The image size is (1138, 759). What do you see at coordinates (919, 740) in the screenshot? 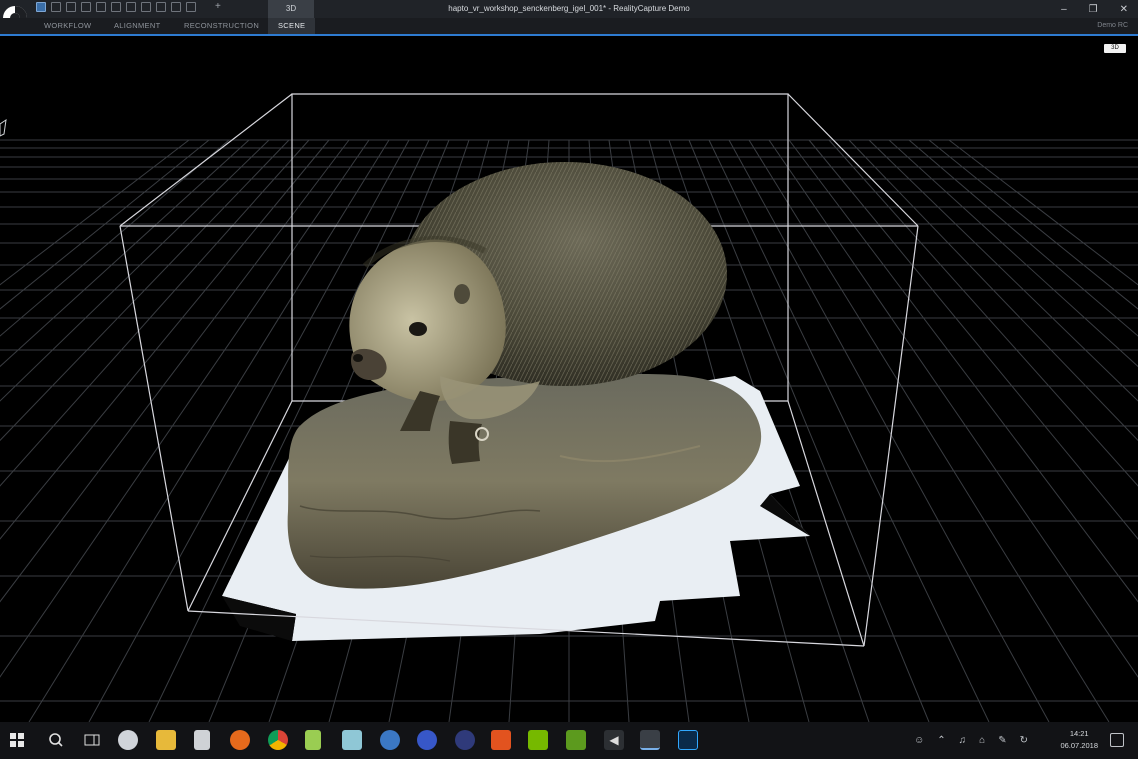
I see `people-icon: ☺` at bounding box center [919, 740].